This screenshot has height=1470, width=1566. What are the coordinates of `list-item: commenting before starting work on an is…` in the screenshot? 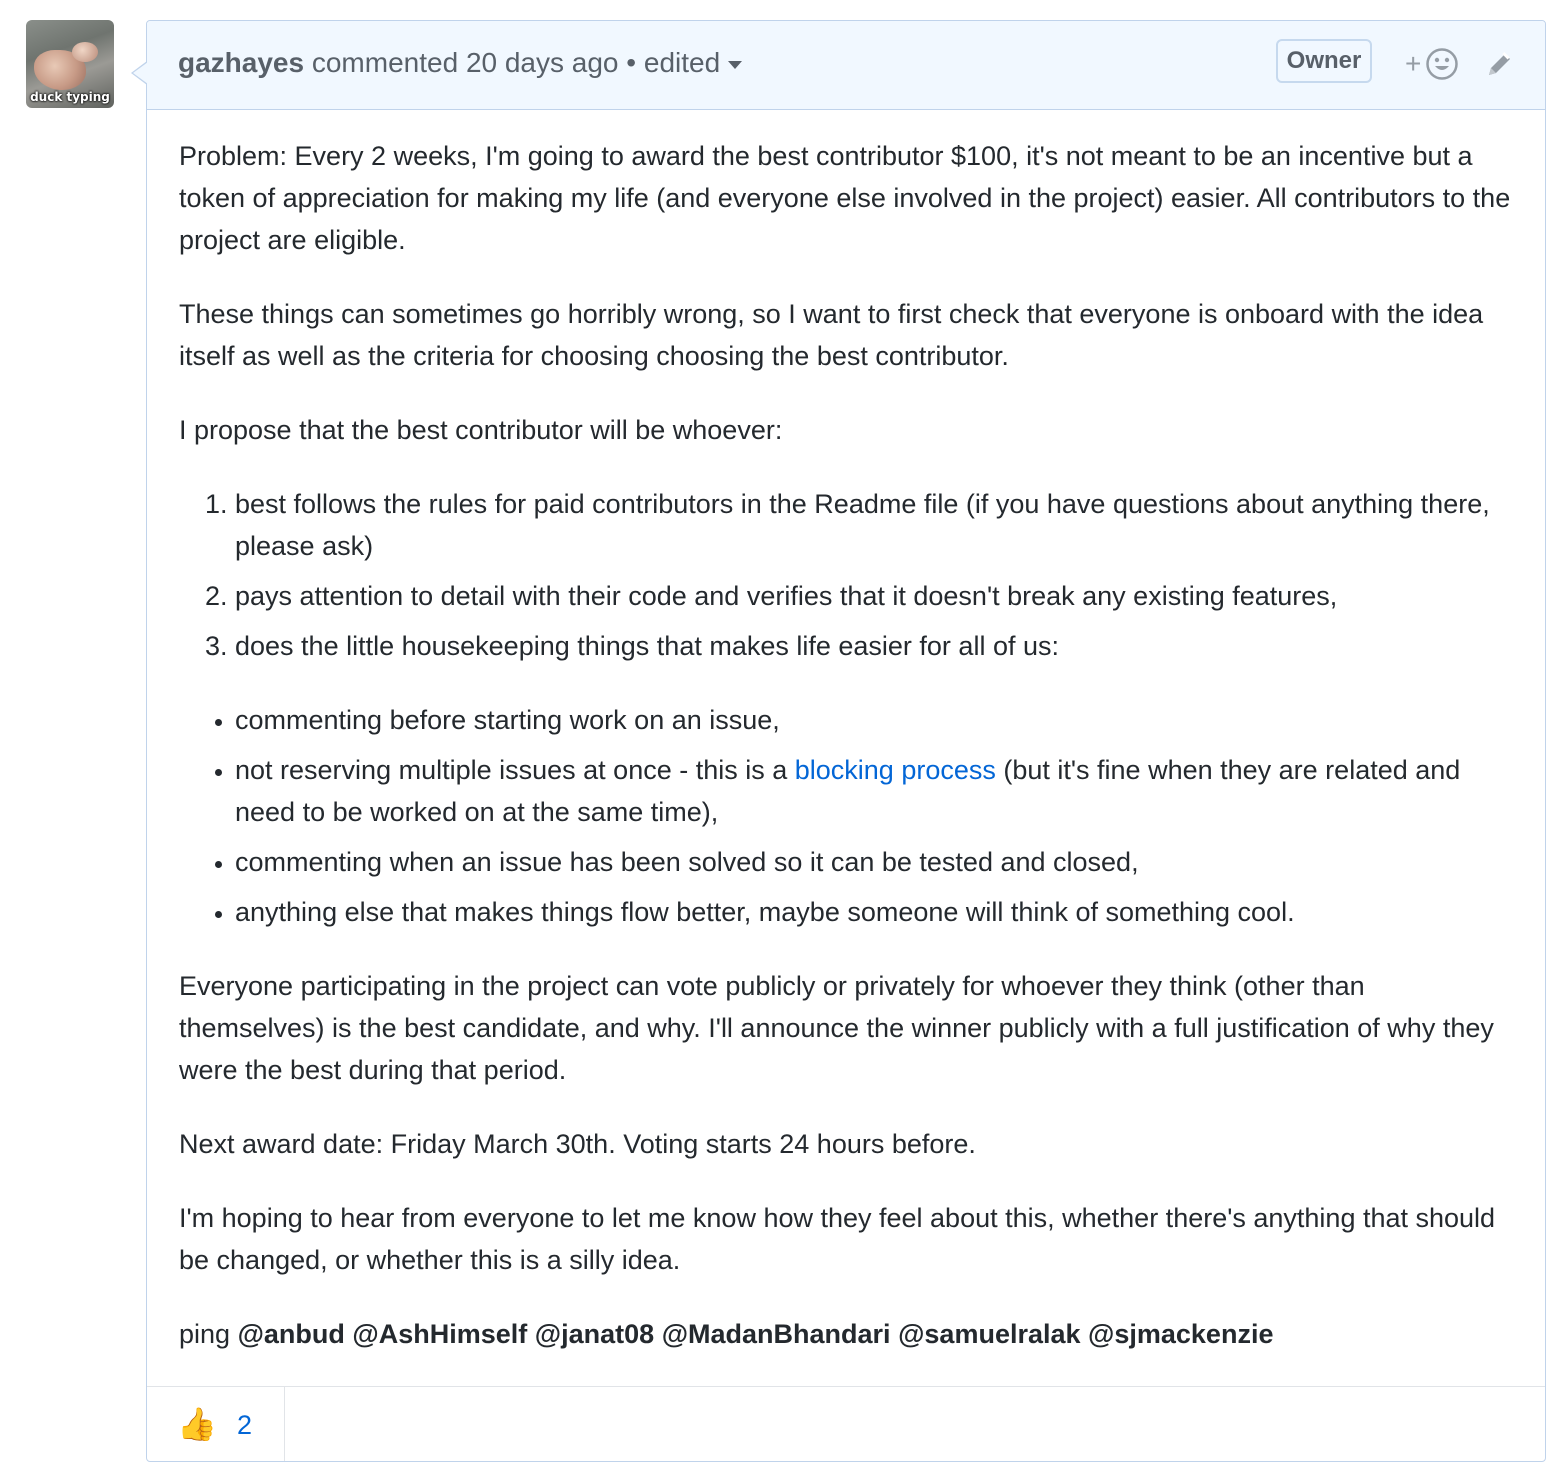 It's located at (874, 720).